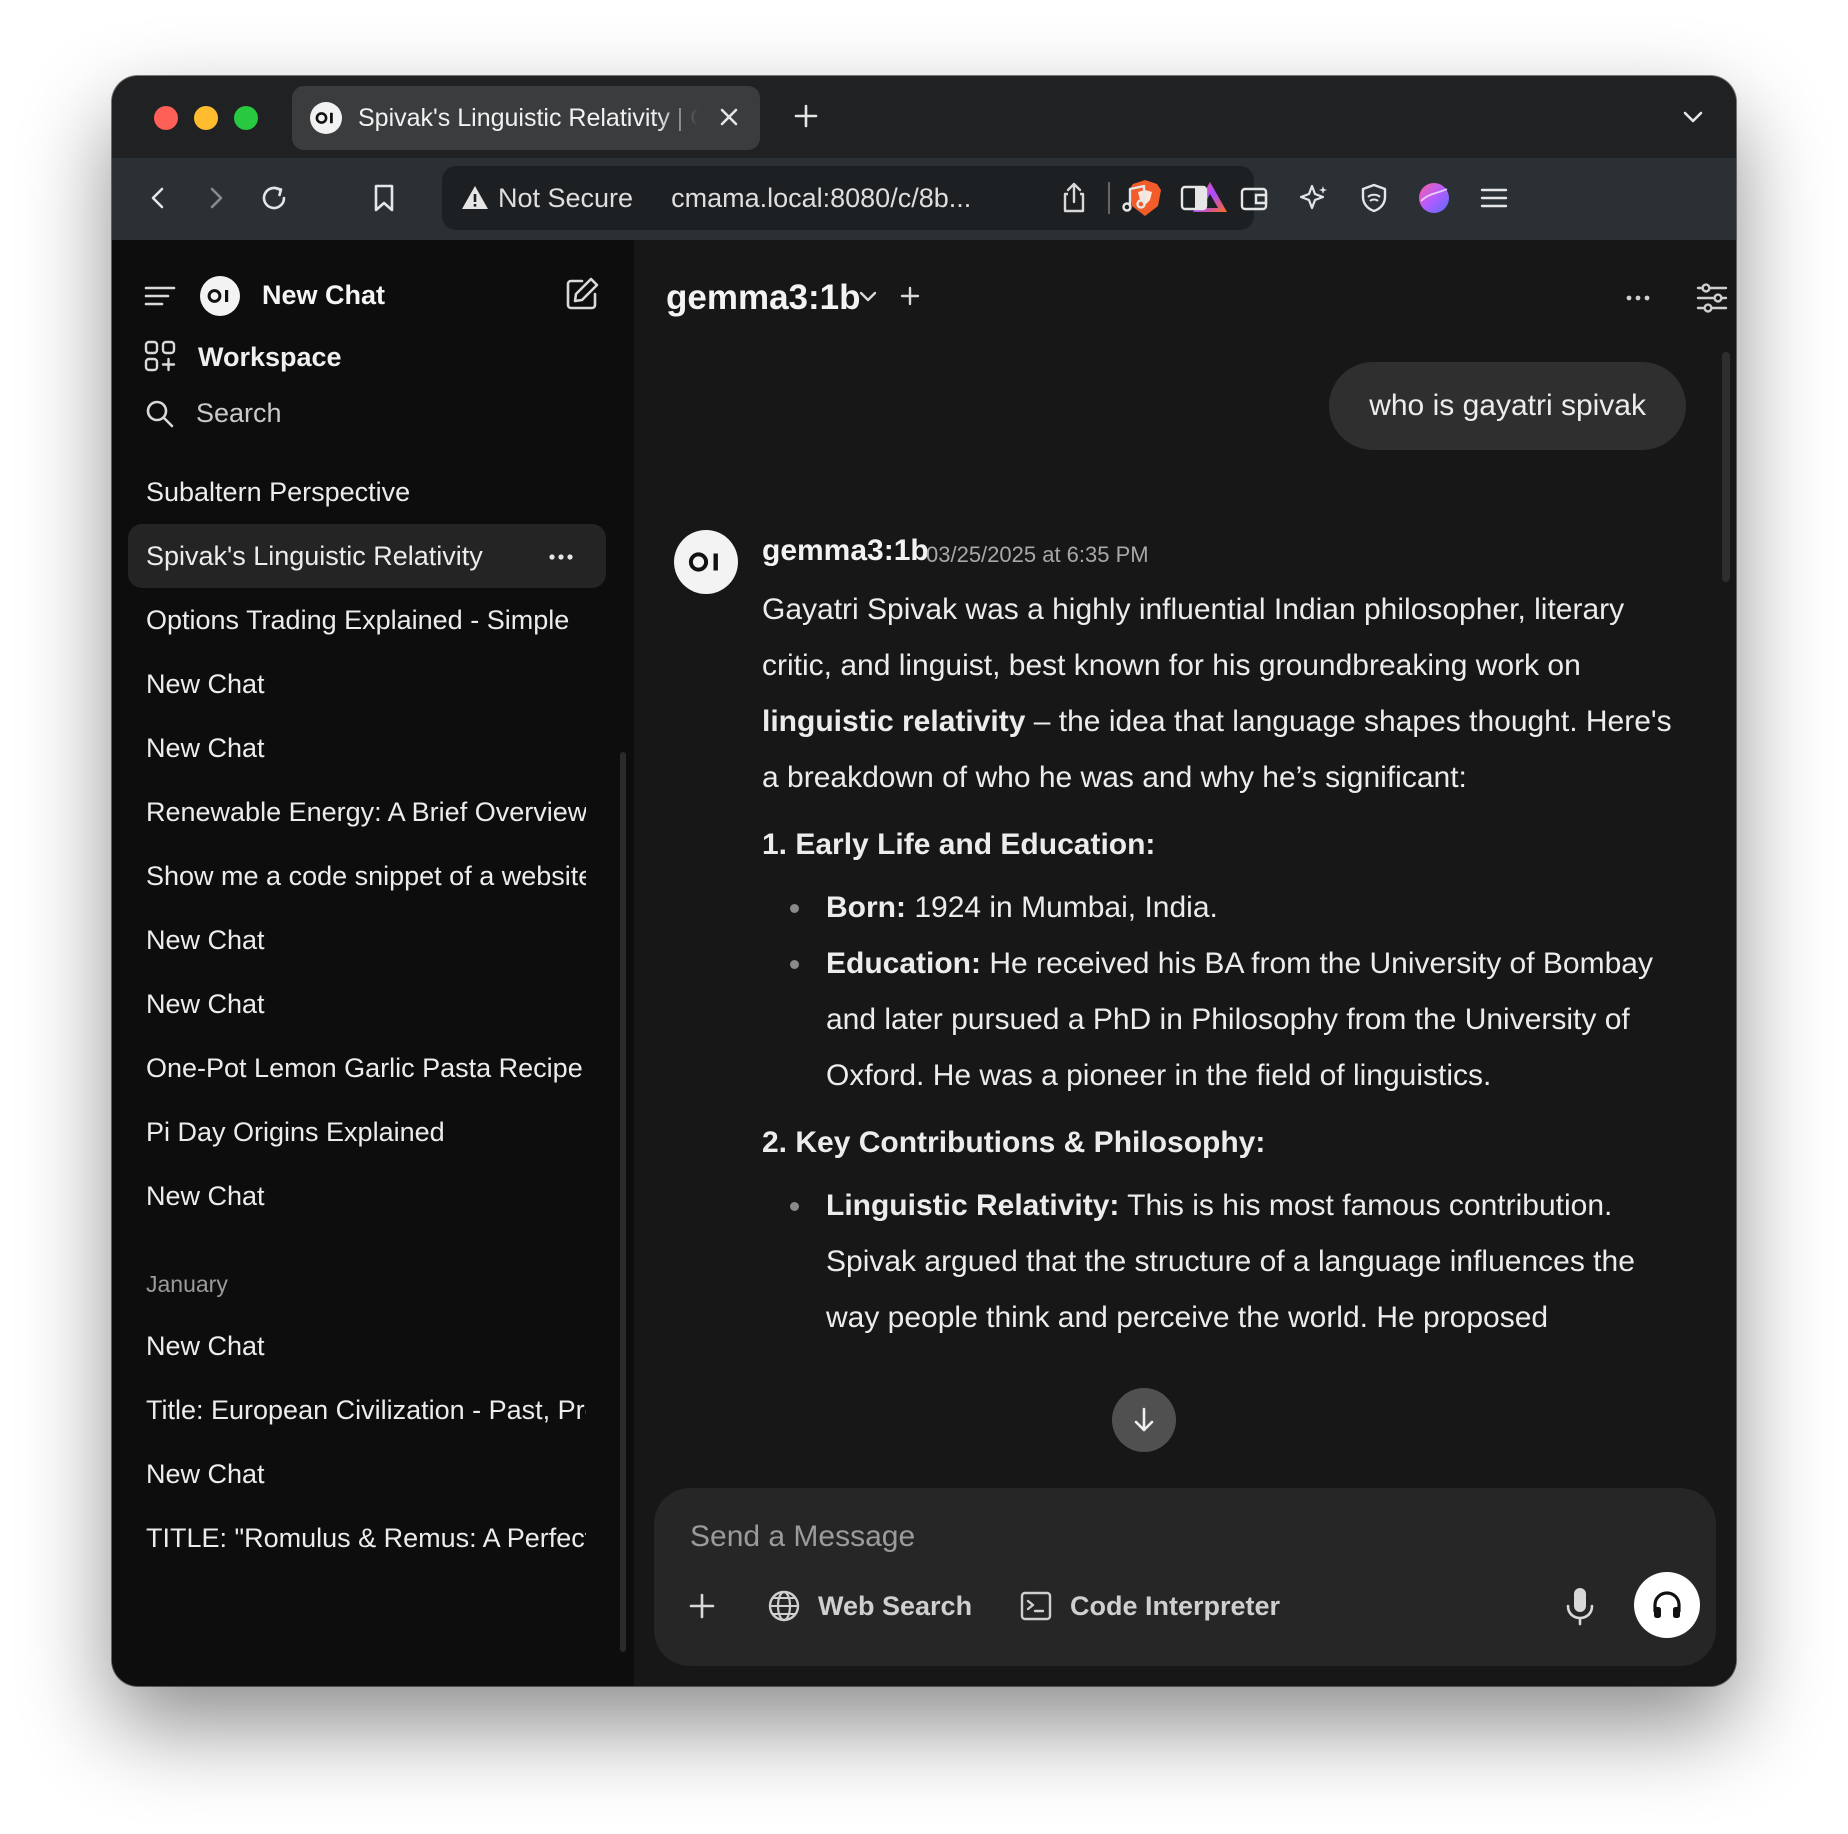 The height and width of the screenshot is (1834, 1848). I want to click on microphone-icon, so click(1580, 1606).